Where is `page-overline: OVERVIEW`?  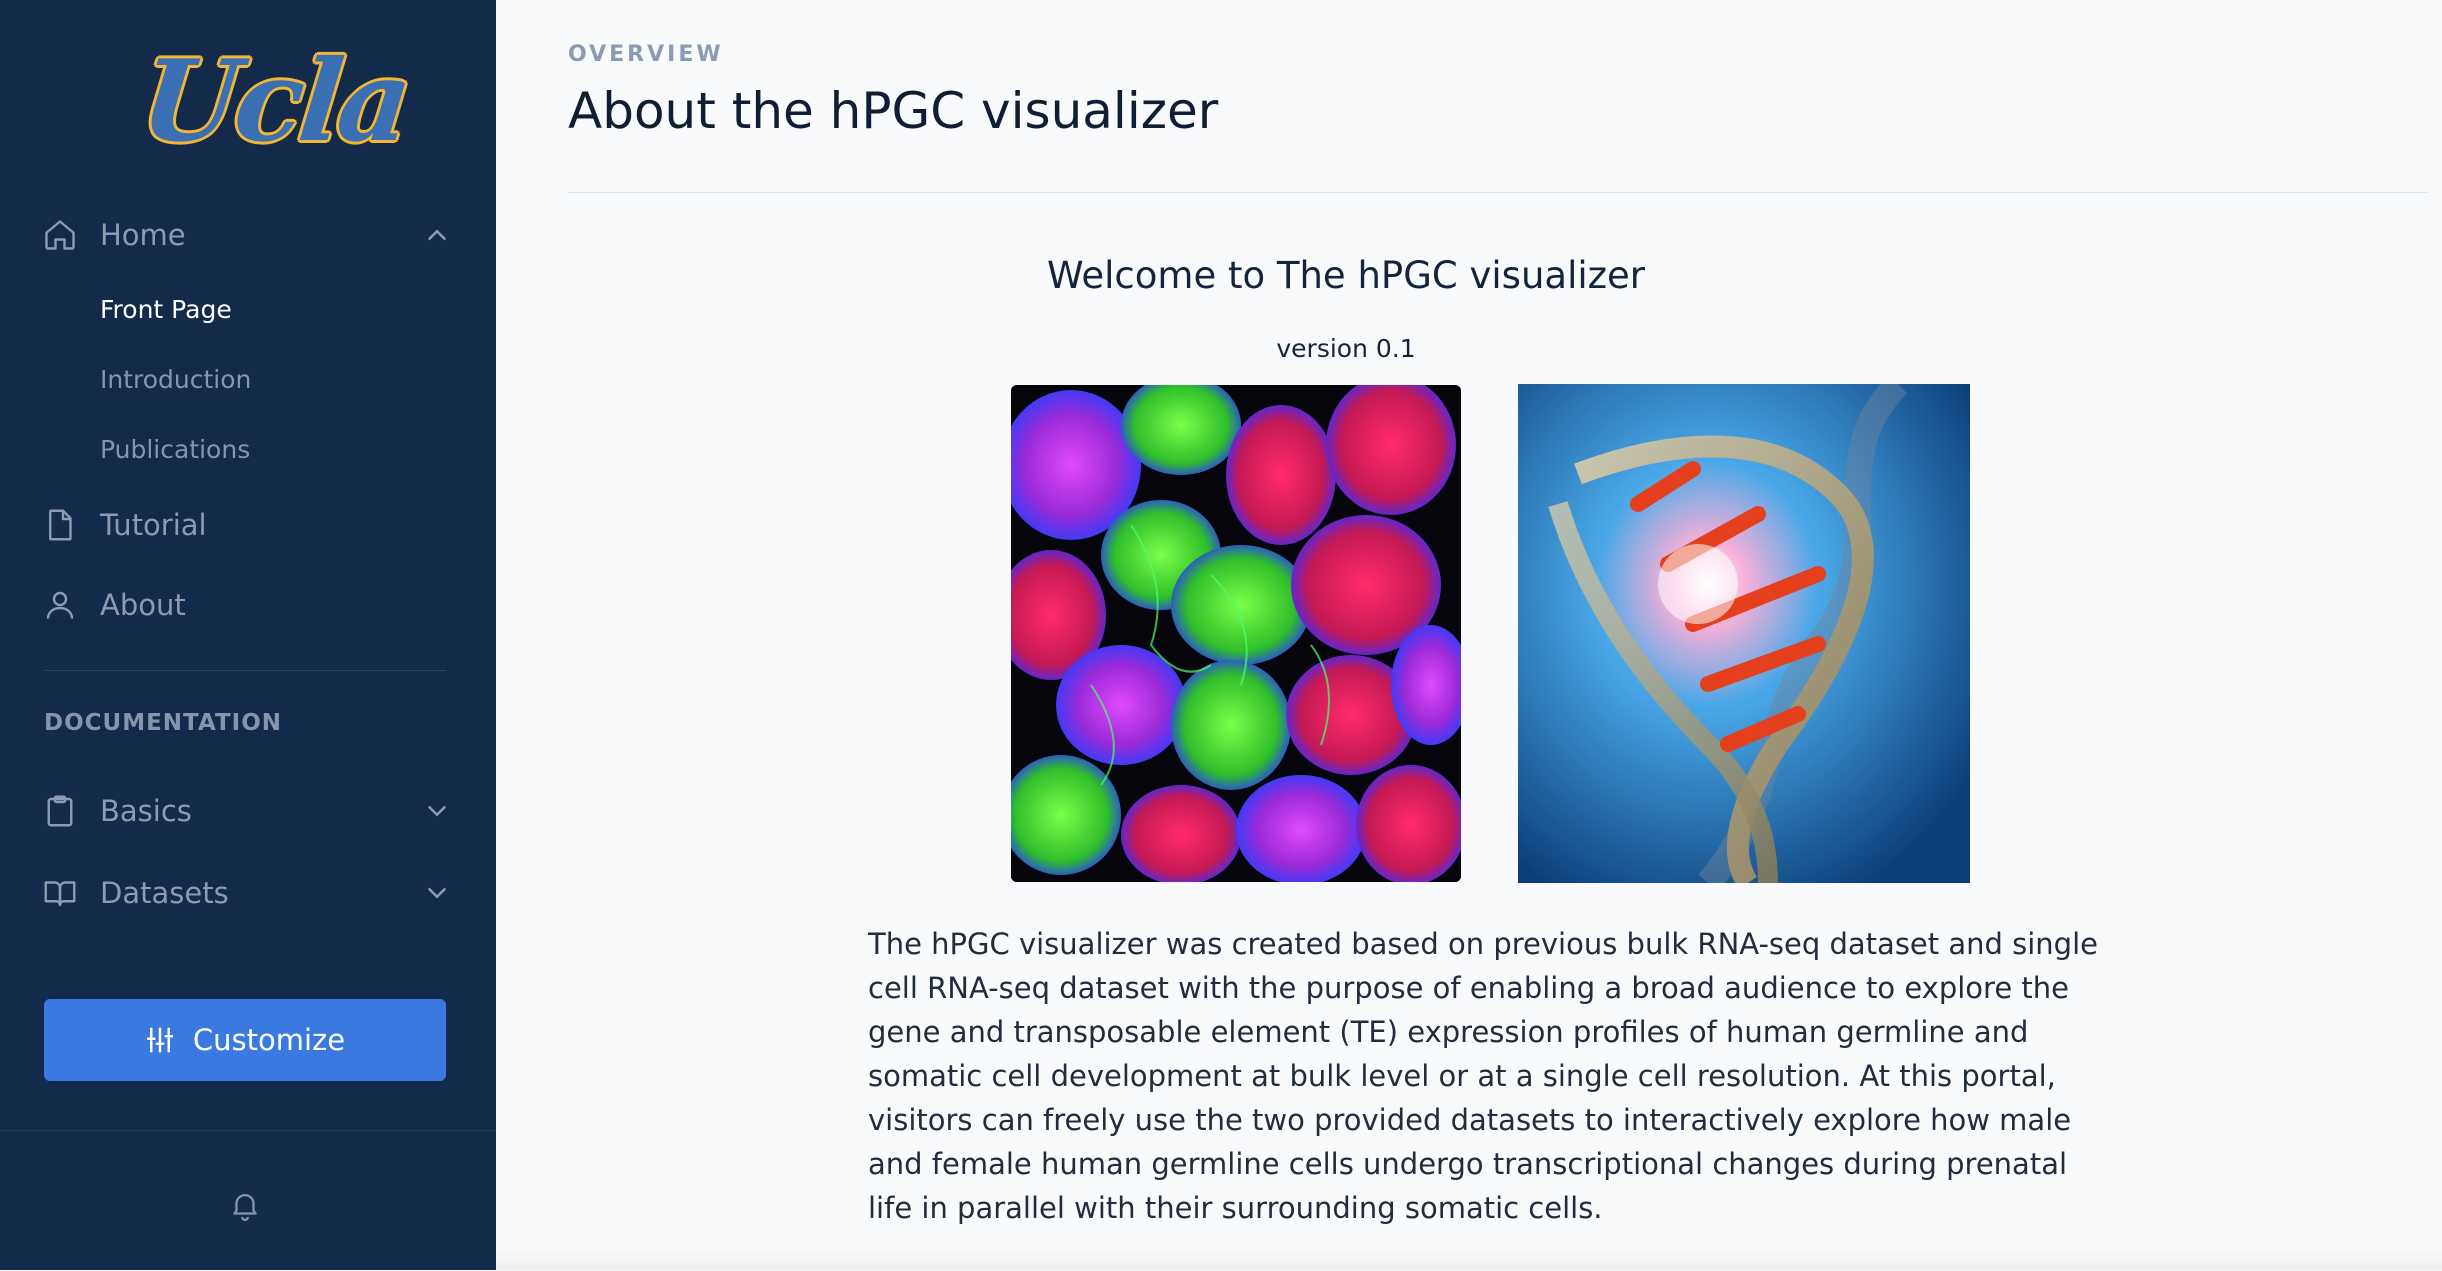
page-overline: OVERVIEW is located at coordinates (646, 54).